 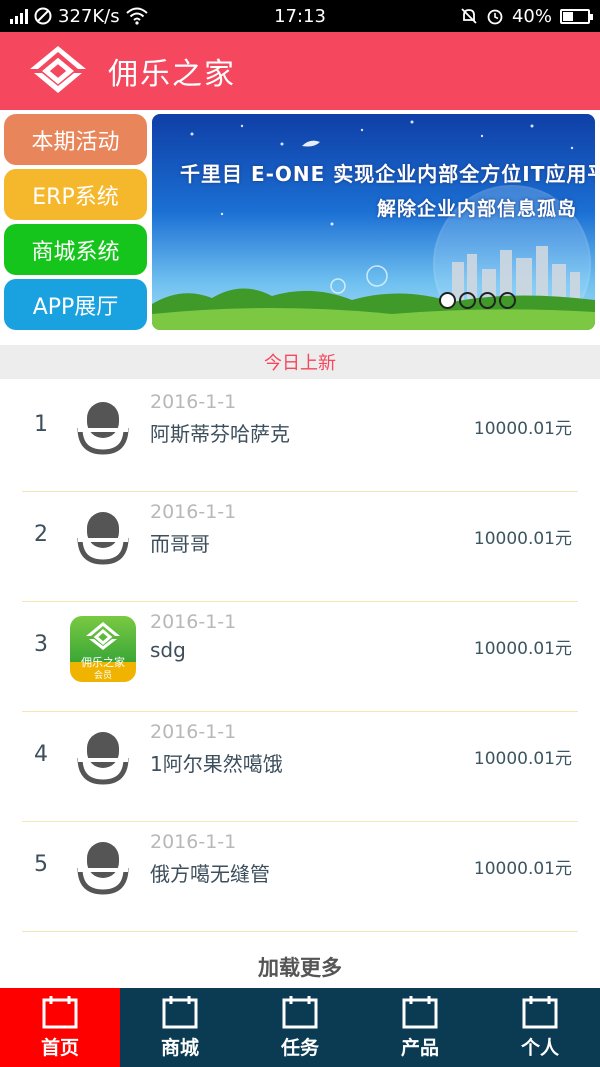 What do you see at coordinates (168, 650) in the screenshot?
I see `item-name: sdg` at bounding box center [168, 650].